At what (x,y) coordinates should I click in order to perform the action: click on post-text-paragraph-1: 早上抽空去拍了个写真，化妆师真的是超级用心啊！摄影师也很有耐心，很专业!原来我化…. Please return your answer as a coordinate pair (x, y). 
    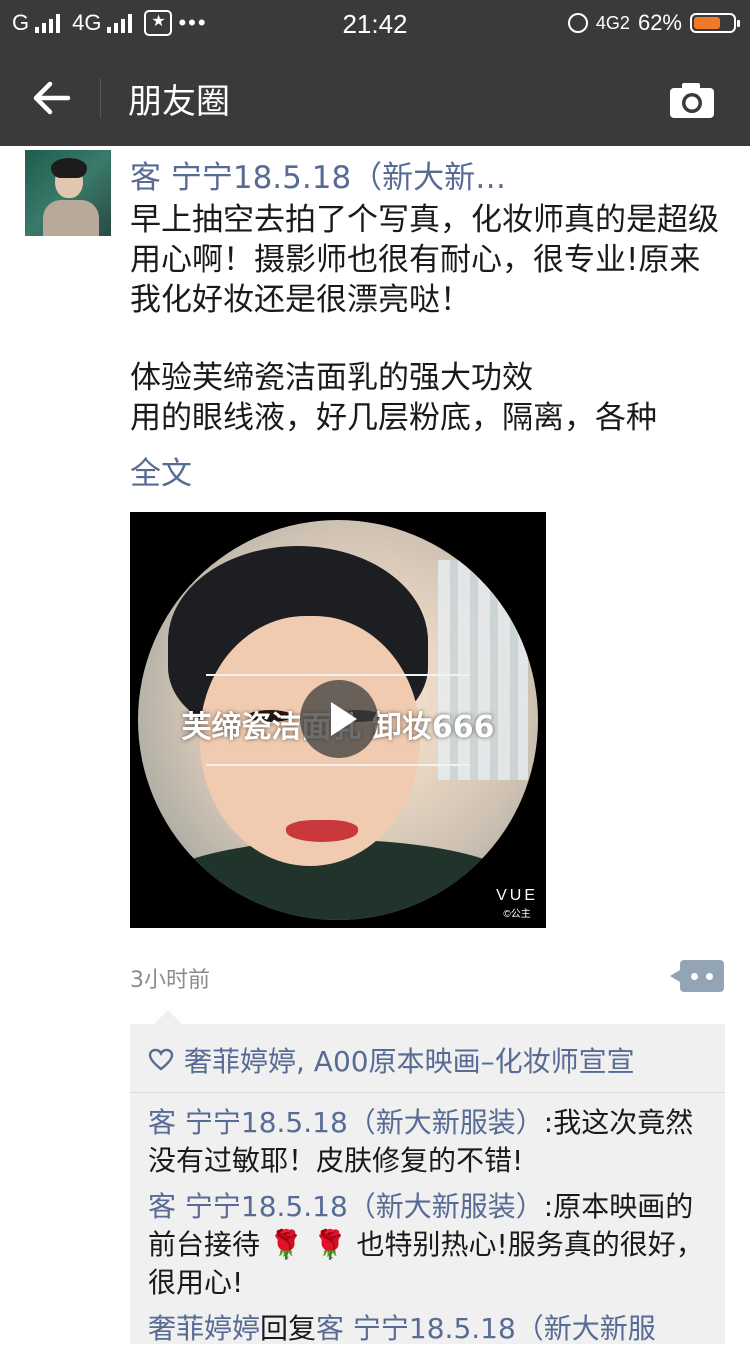
    Looking at the image, I should click on (424, 260).